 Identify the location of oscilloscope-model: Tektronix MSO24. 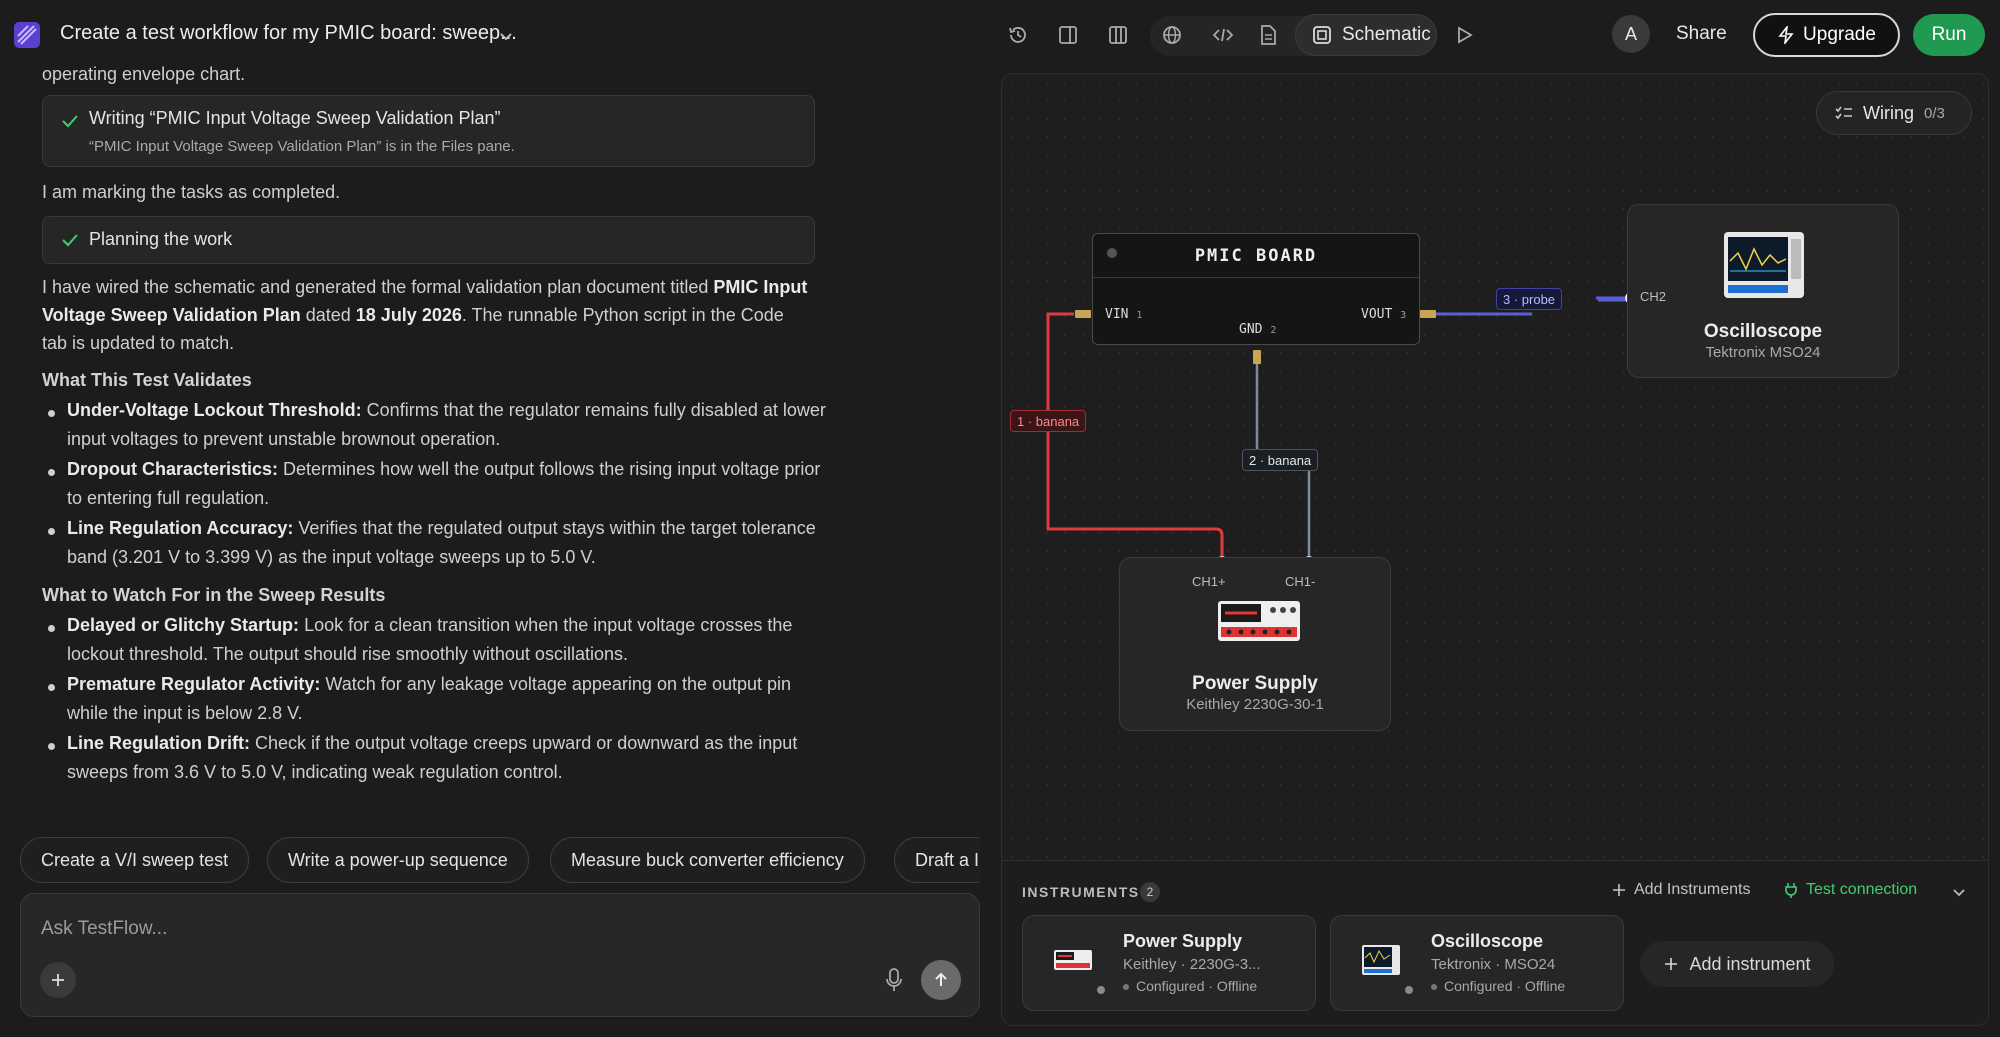
(1763, 352).